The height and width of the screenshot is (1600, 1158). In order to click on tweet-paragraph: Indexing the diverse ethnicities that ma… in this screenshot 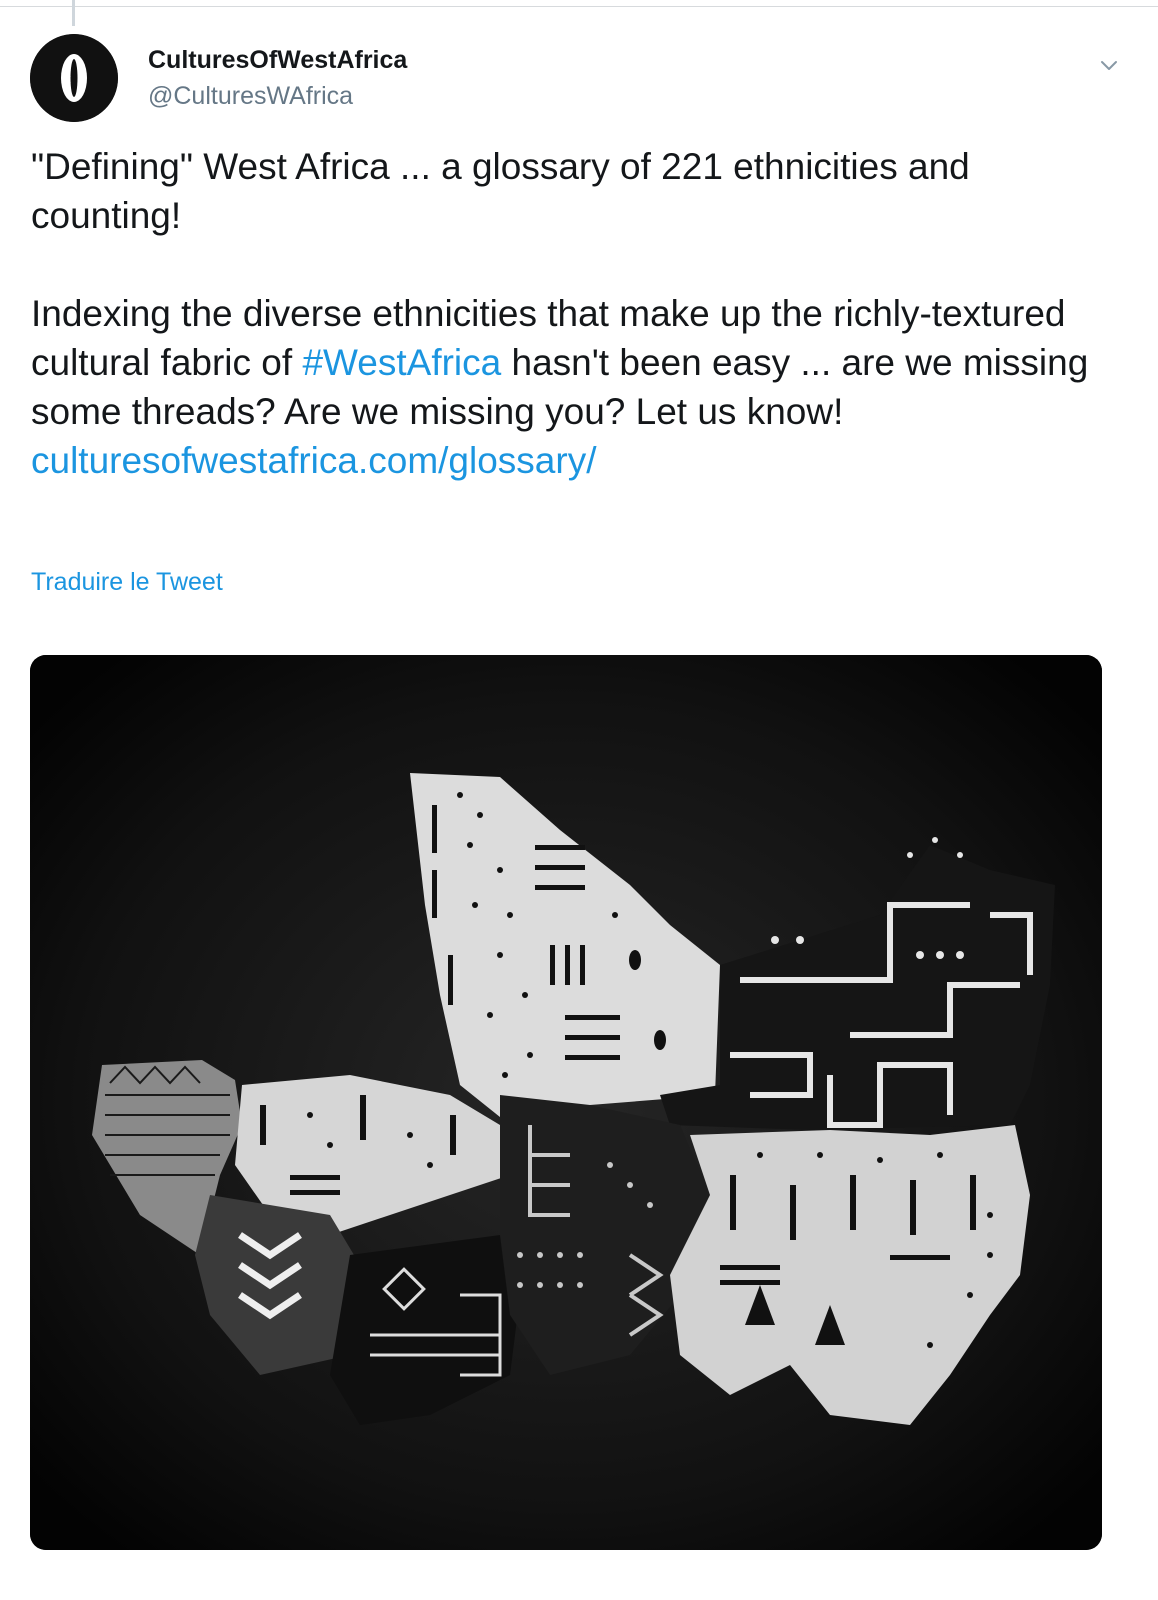, I will do `click(571, 387)`.